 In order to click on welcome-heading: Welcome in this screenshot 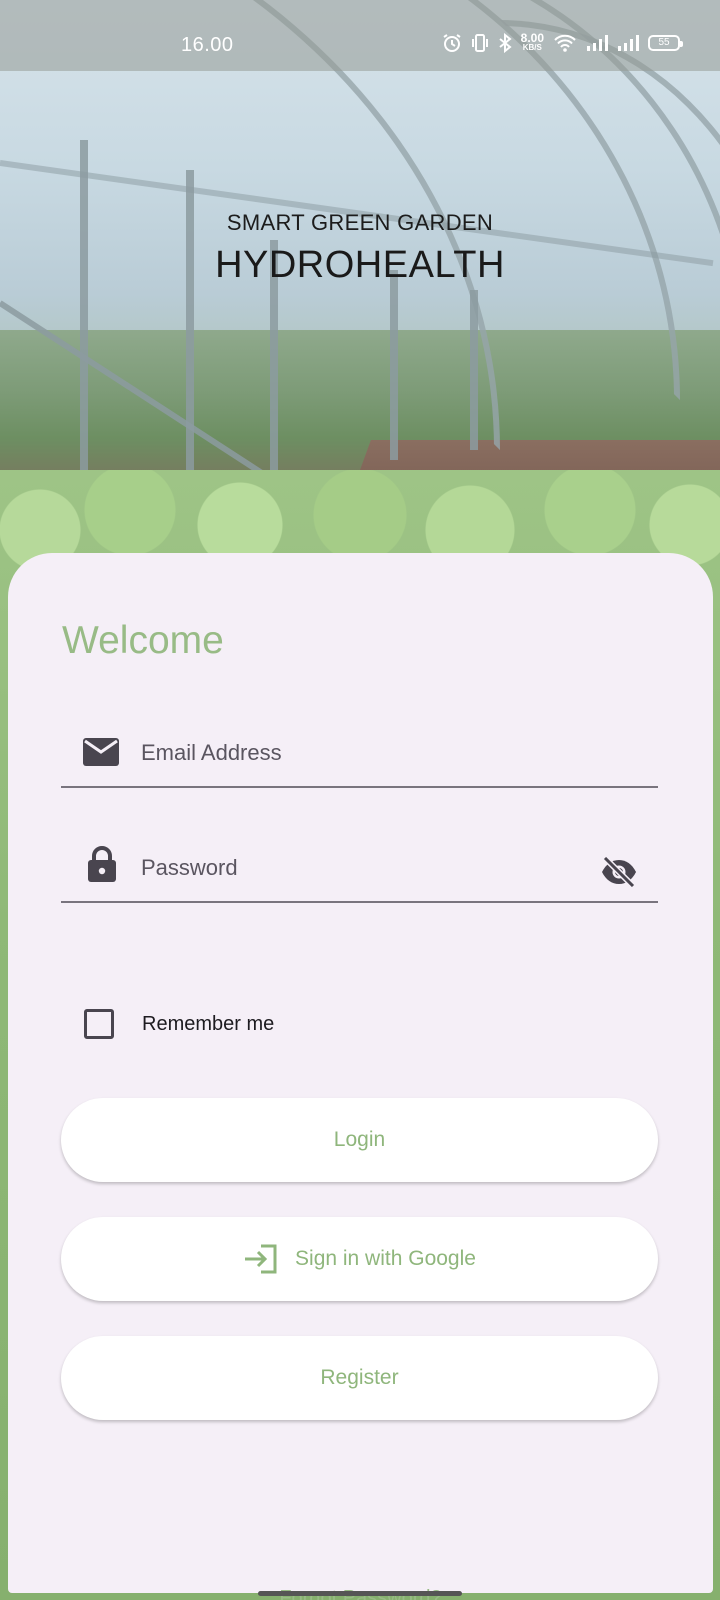, I will do `click(143, 640)`.